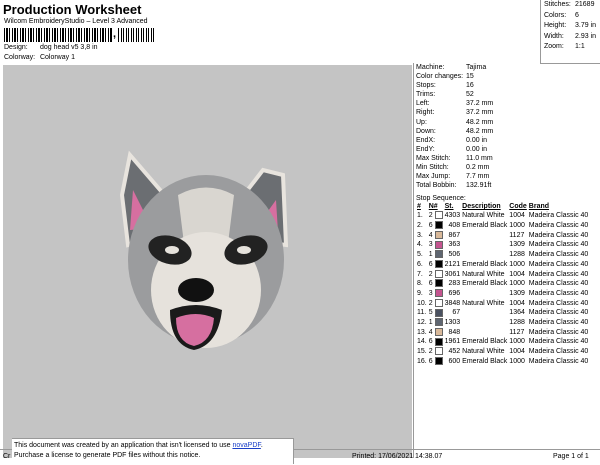 This screenshot has height=465, width=600. Describe the element at coordinates (454, 226) in the screenshot. I see `stitch-count: 408` at that location.